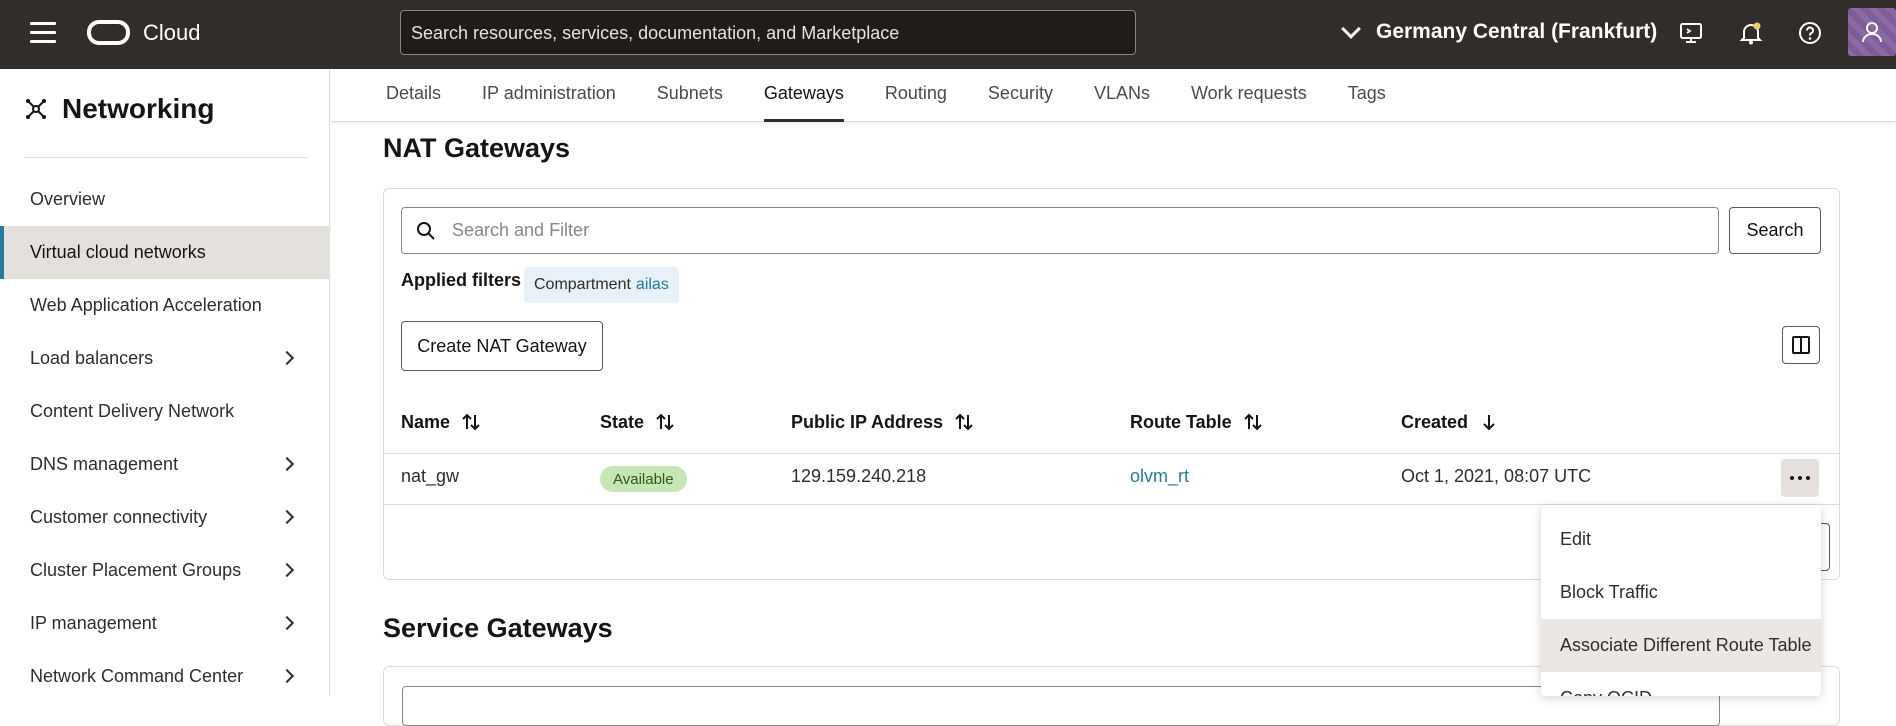  What do you see at coordinates (502, 346) in the screenshot?
I see `create-nat-gateway-button: Create NAT Gateway` at bounding box center [502, 346].